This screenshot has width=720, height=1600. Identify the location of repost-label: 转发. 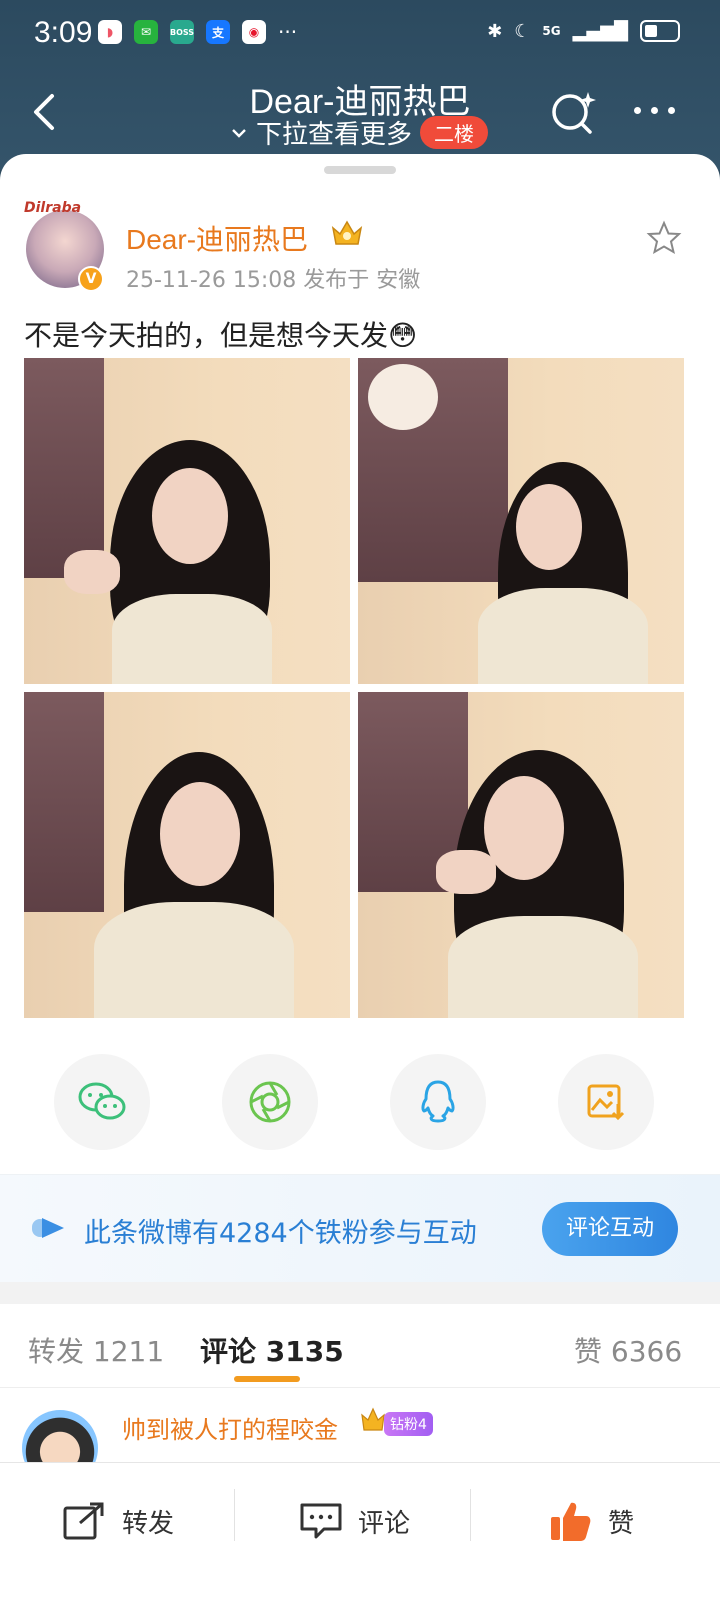
(148, 1523).